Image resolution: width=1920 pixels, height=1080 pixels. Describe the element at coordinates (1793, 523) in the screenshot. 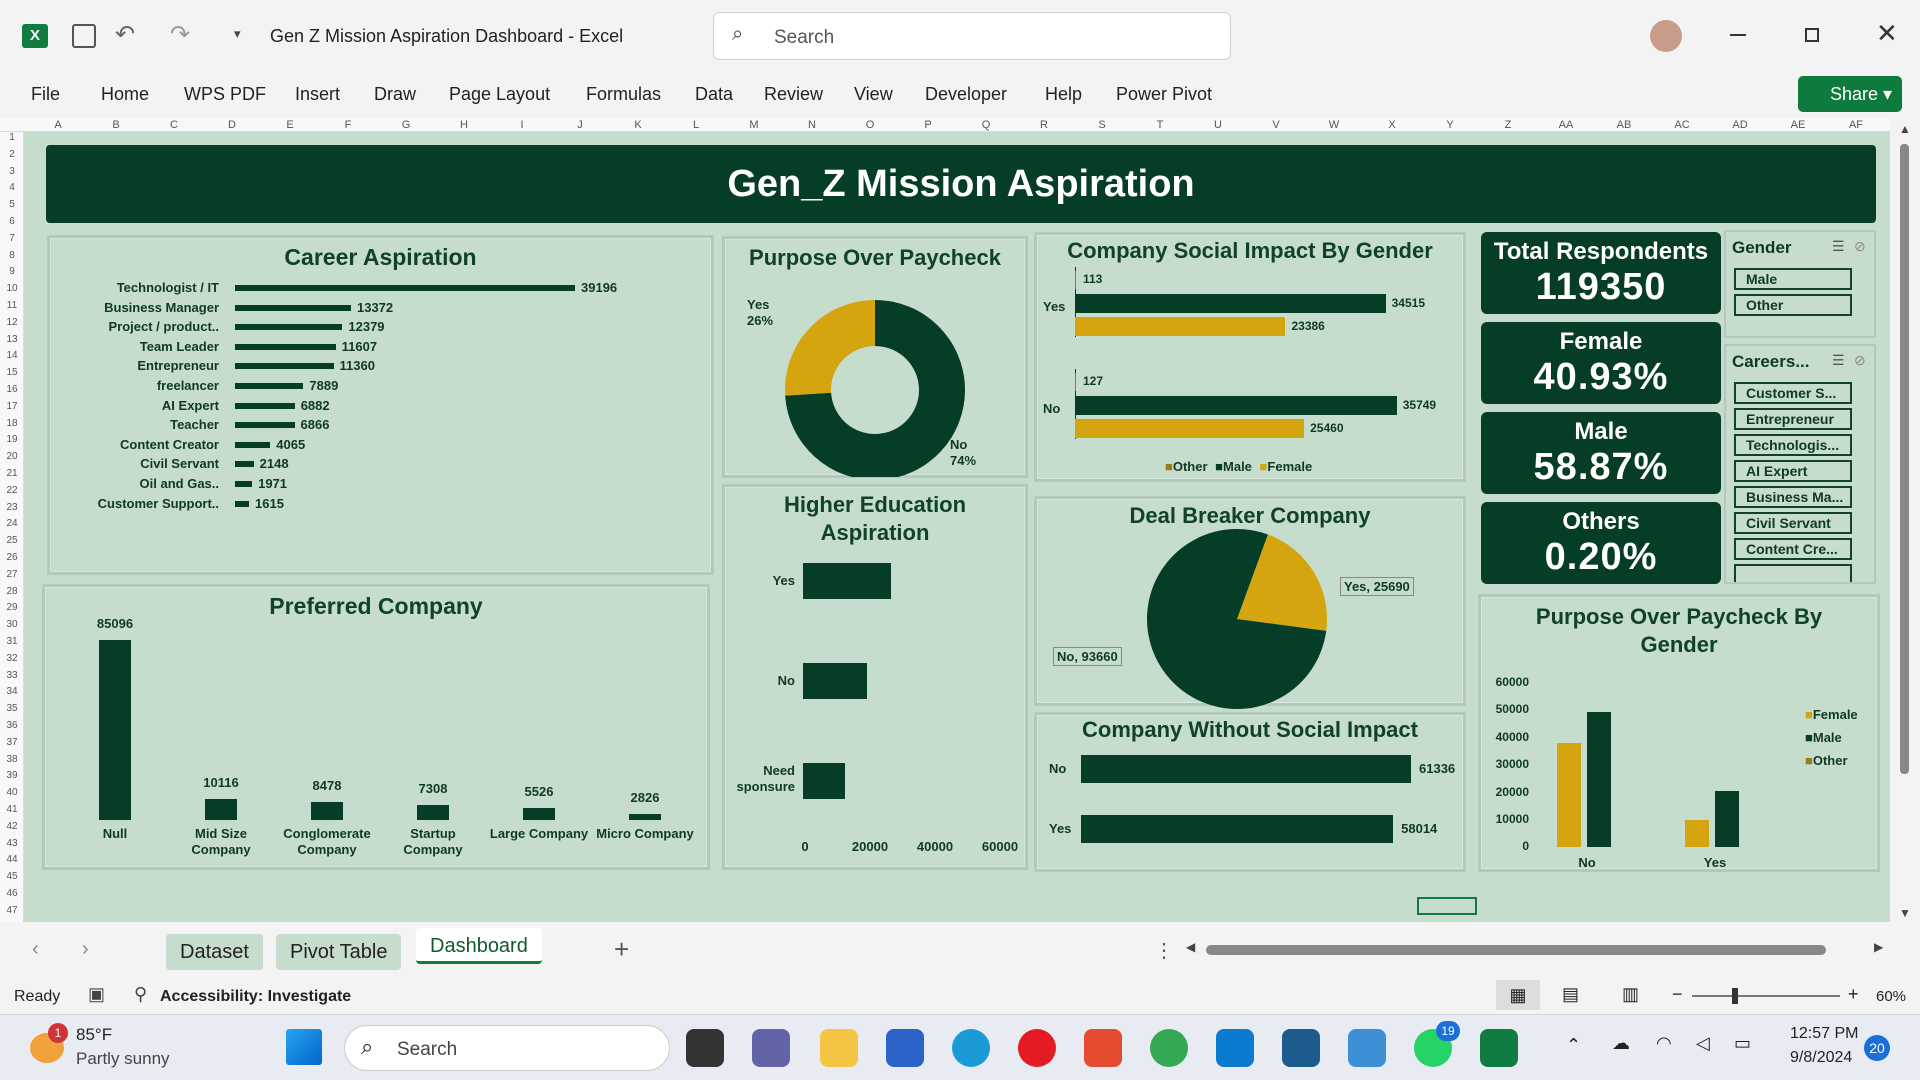

I see `careers-slicer-item: Civil Servant` at that location.